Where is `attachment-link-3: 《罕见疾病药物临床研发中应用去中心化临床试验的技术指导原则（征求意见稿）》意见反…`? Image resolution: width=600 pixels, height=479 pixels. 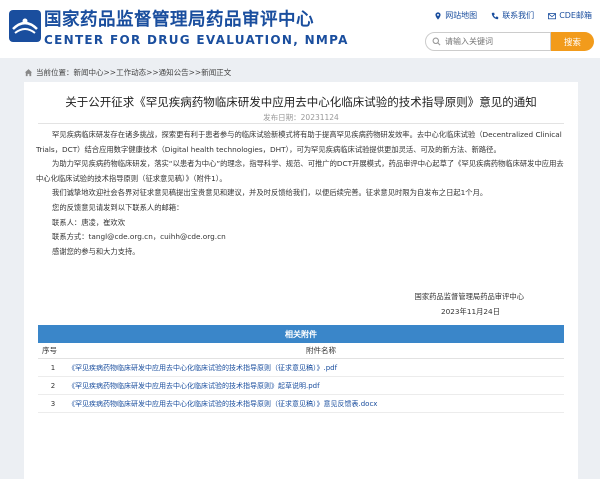
attachment-link-3: 《罕见疾病药物临床研发中应用去中心化临床试验的技术指导原则（征求意见稿）》意见反… is located at coordinates (222, 404).